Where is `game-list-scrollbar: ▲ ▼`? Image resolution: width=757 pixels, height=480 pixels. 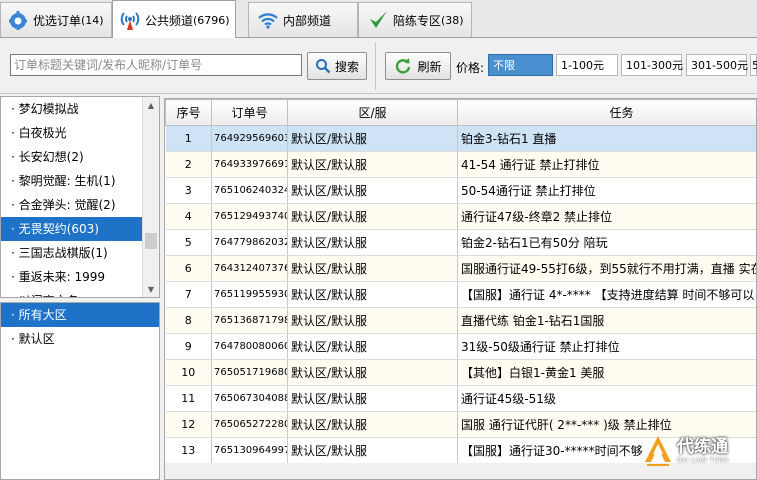 game-list-scrollbar: ▲ ▼ is located at coordinates (150, 197).